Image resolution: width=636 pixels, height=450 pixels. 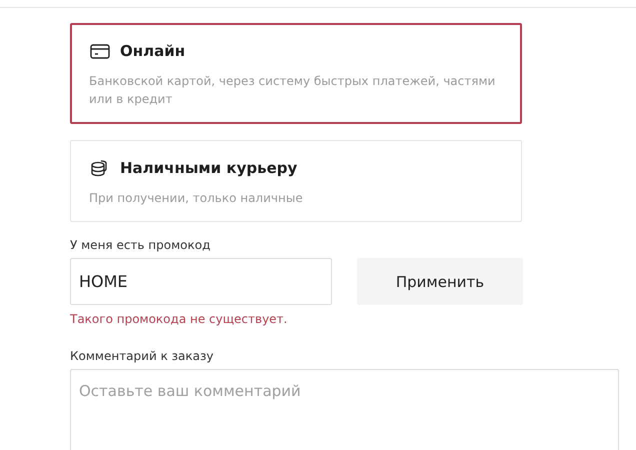 I want to click on promo-code-field: HOME, so click(x=201, y=281).